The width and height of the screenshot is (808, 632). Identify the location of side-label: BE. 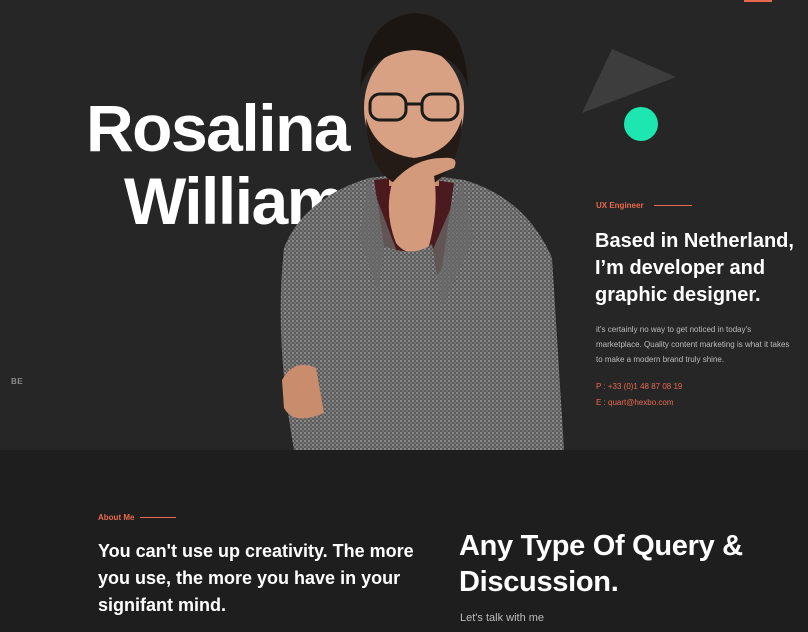
(17, 381).